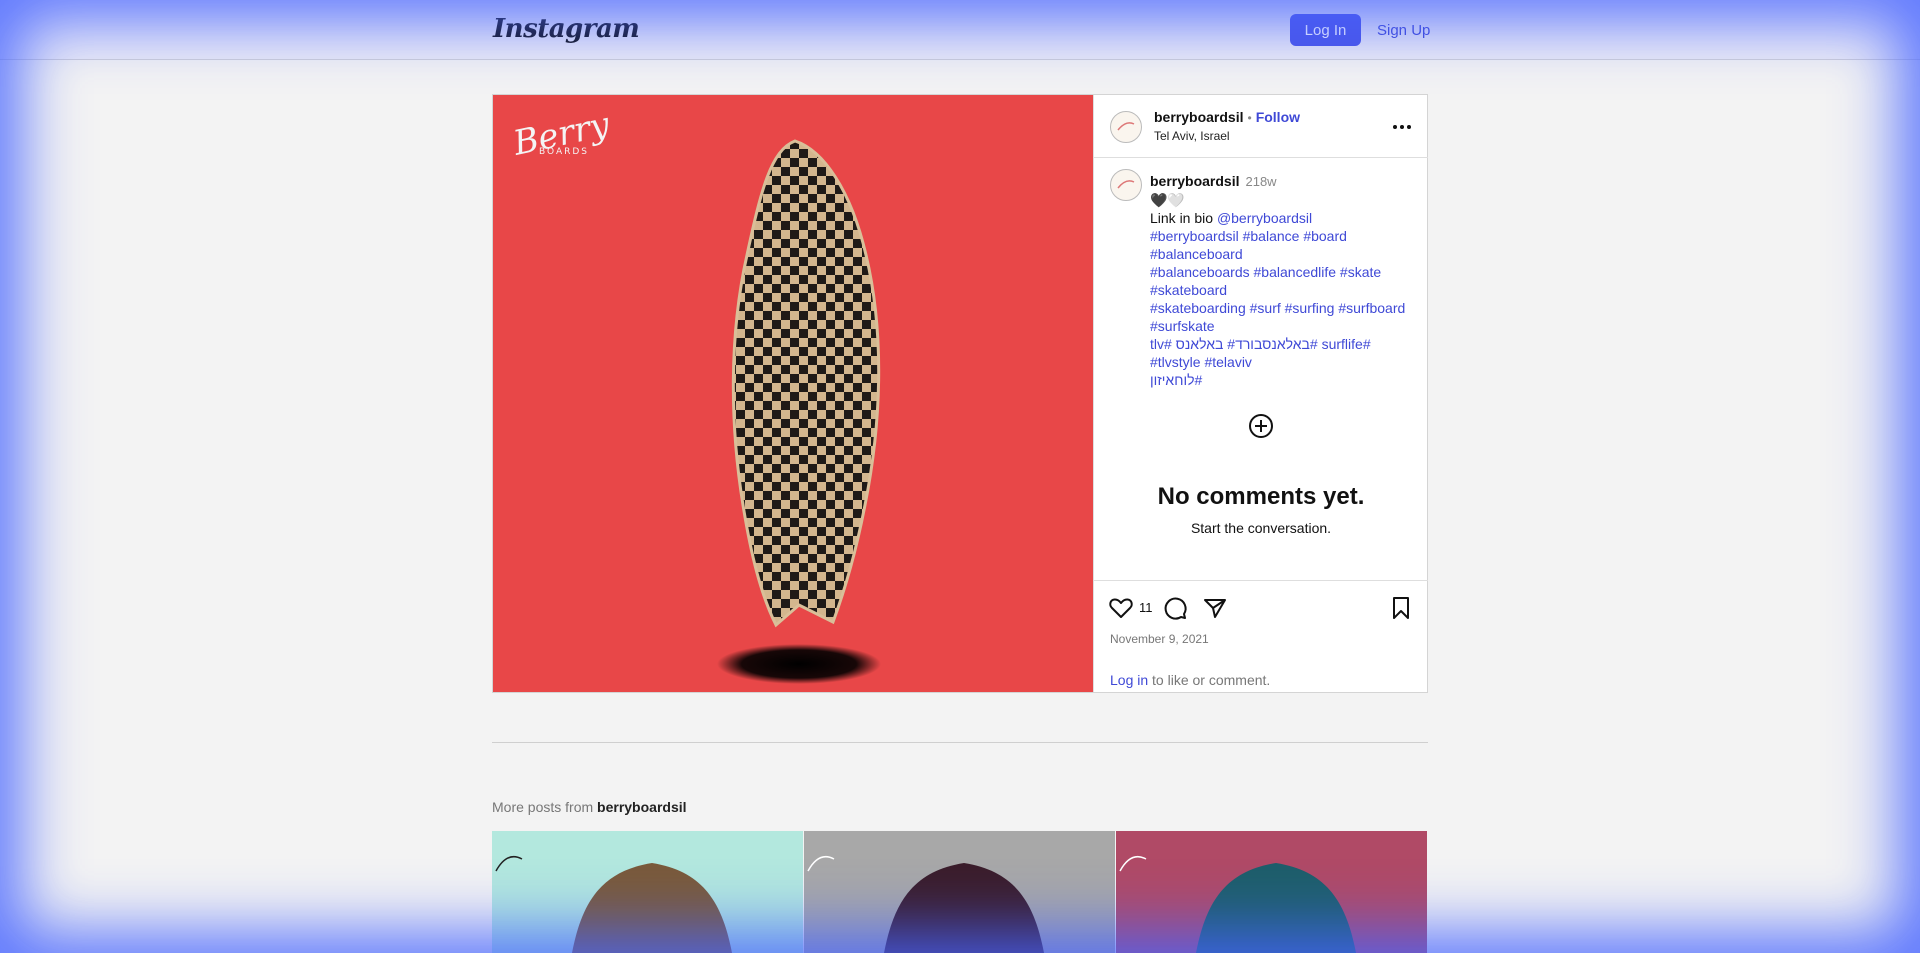  What do you see at coordinates (1192, 136) in the screenshot?
I see `post-location: Tel Aviv, Israel` at bounding box center [1192, 136].